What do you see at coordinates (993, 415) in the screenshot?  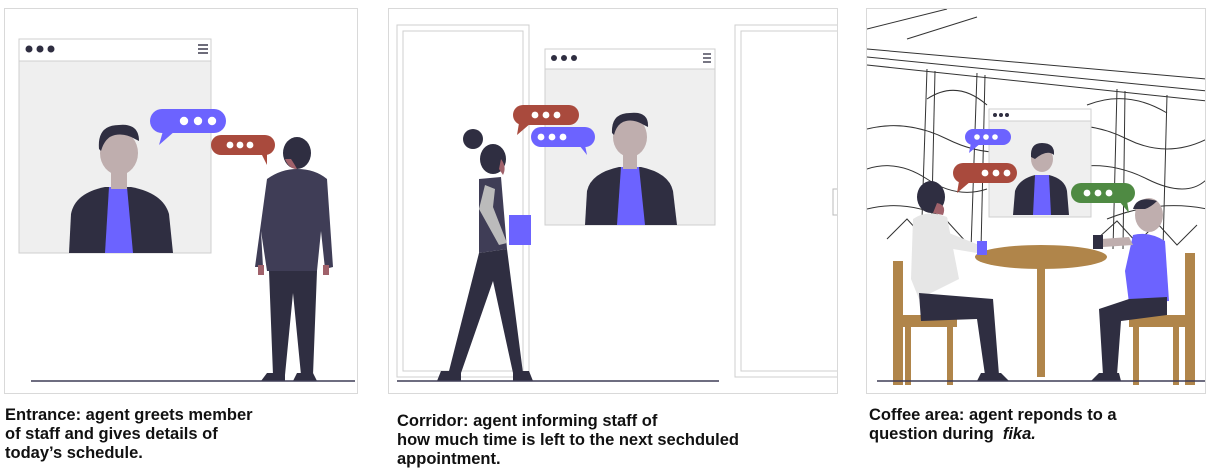 I see `caption-line: Coffee area: agent reponds to a` at bounding box center [993, 415].